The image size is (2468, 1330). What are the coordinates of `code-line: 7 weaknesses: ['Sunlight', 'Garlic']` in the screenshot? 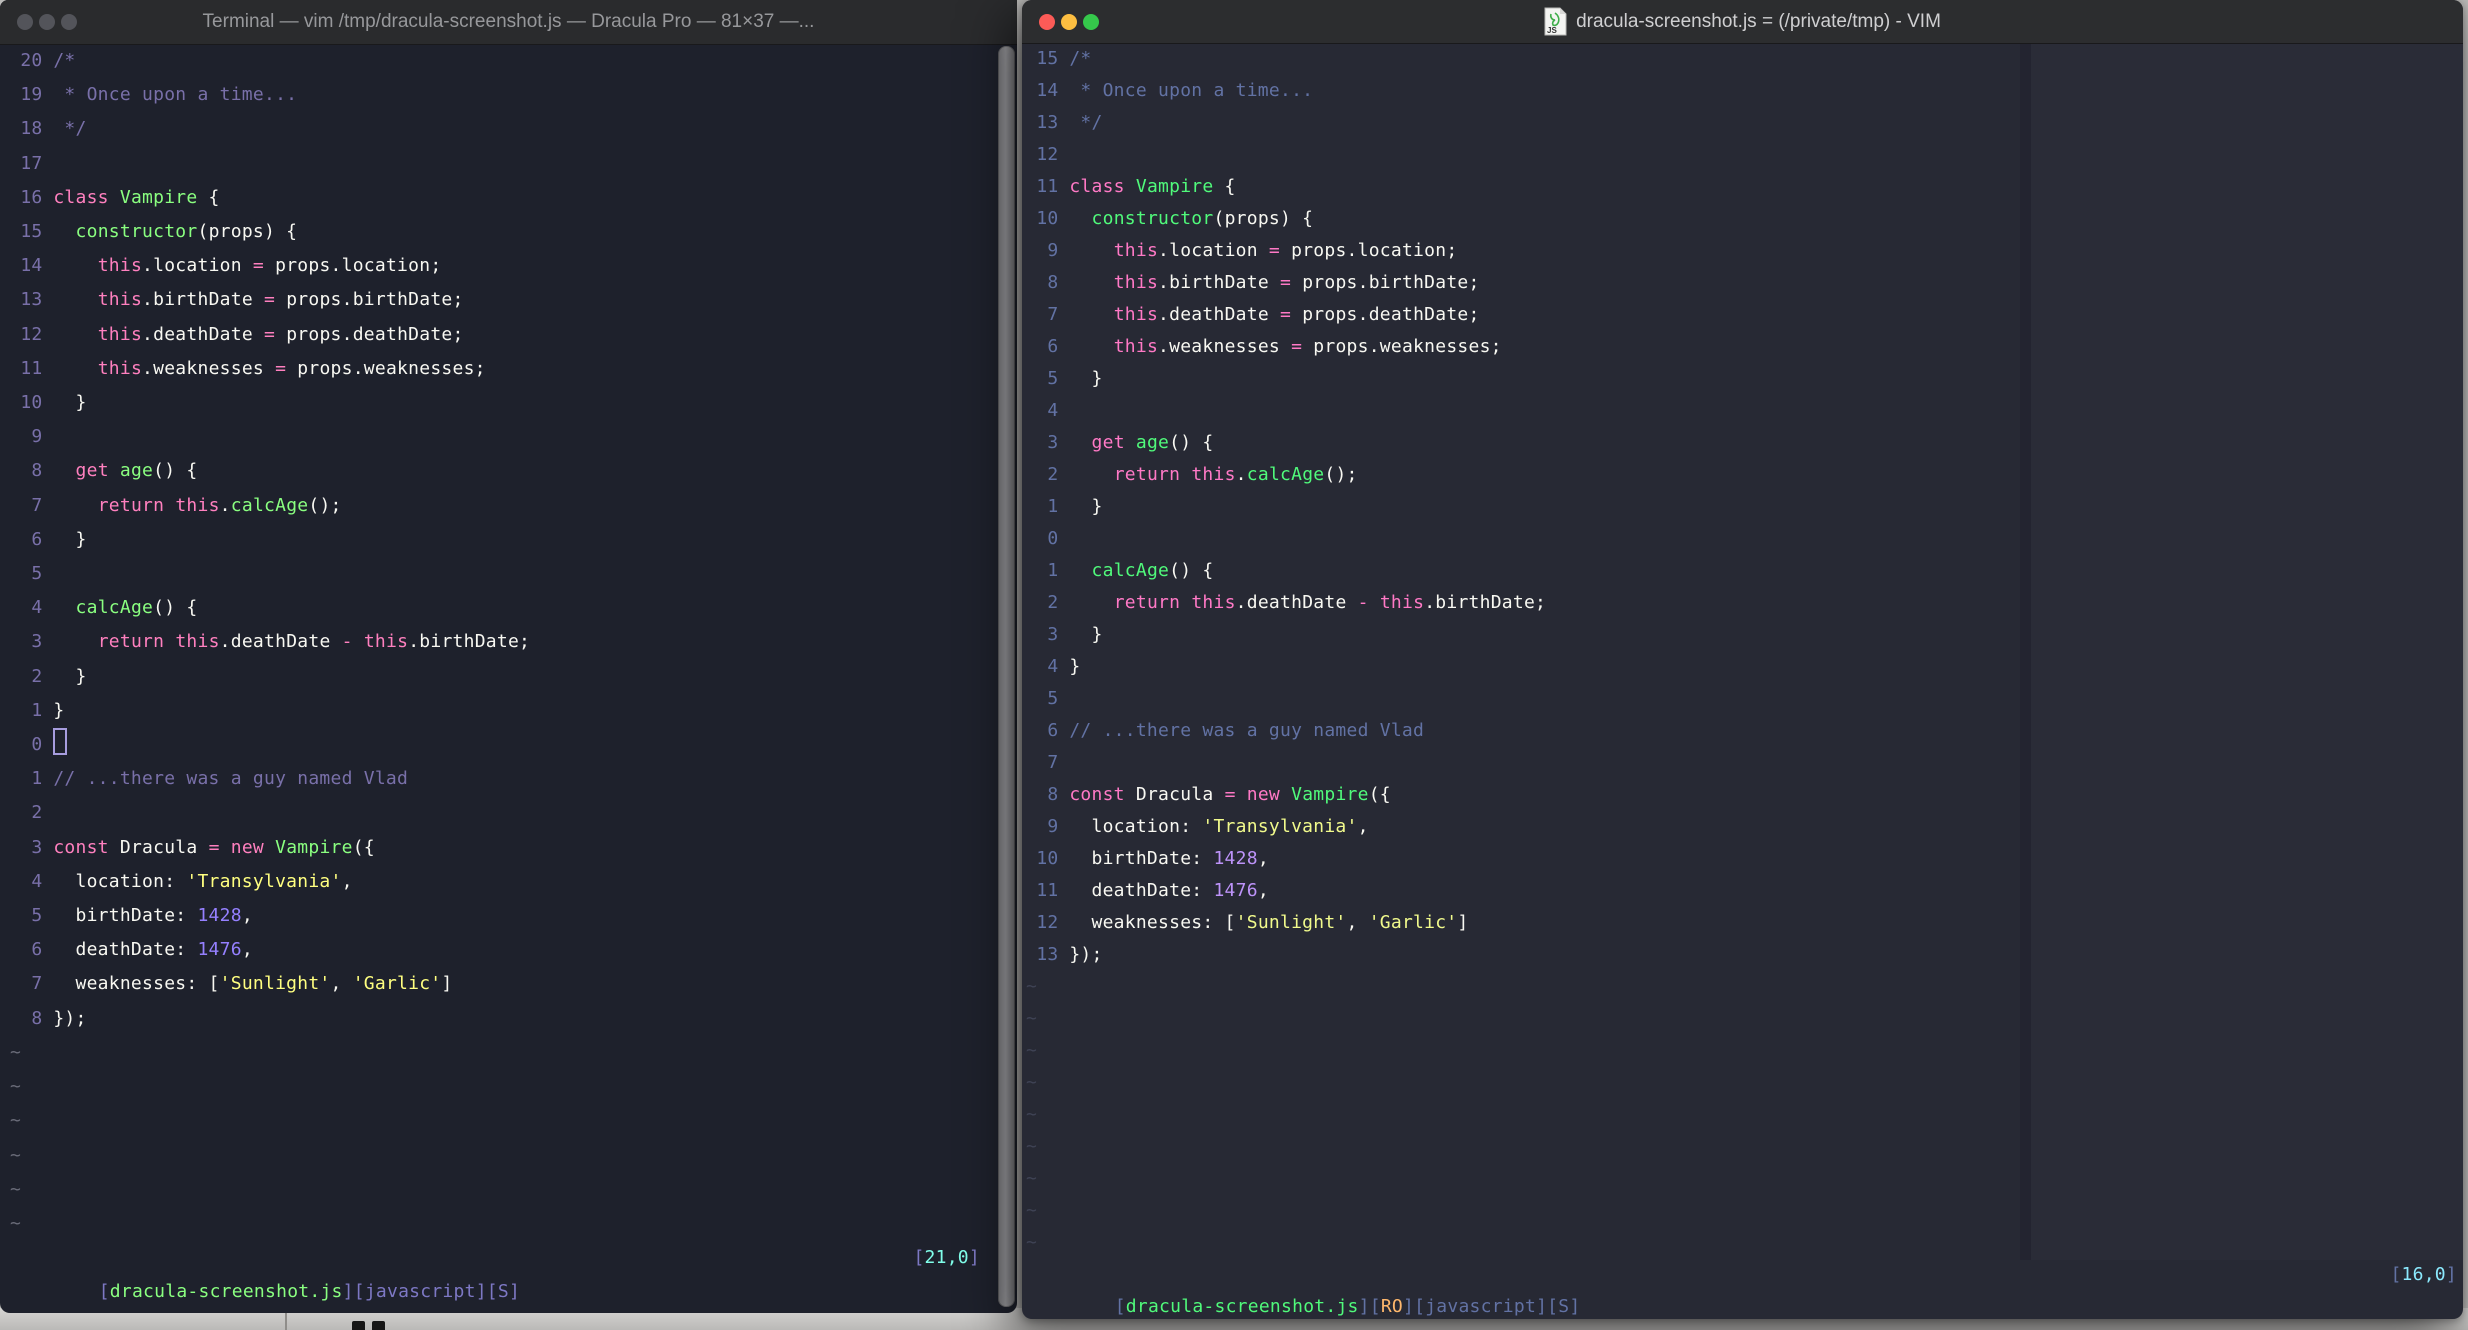 It's located at (513, 984).